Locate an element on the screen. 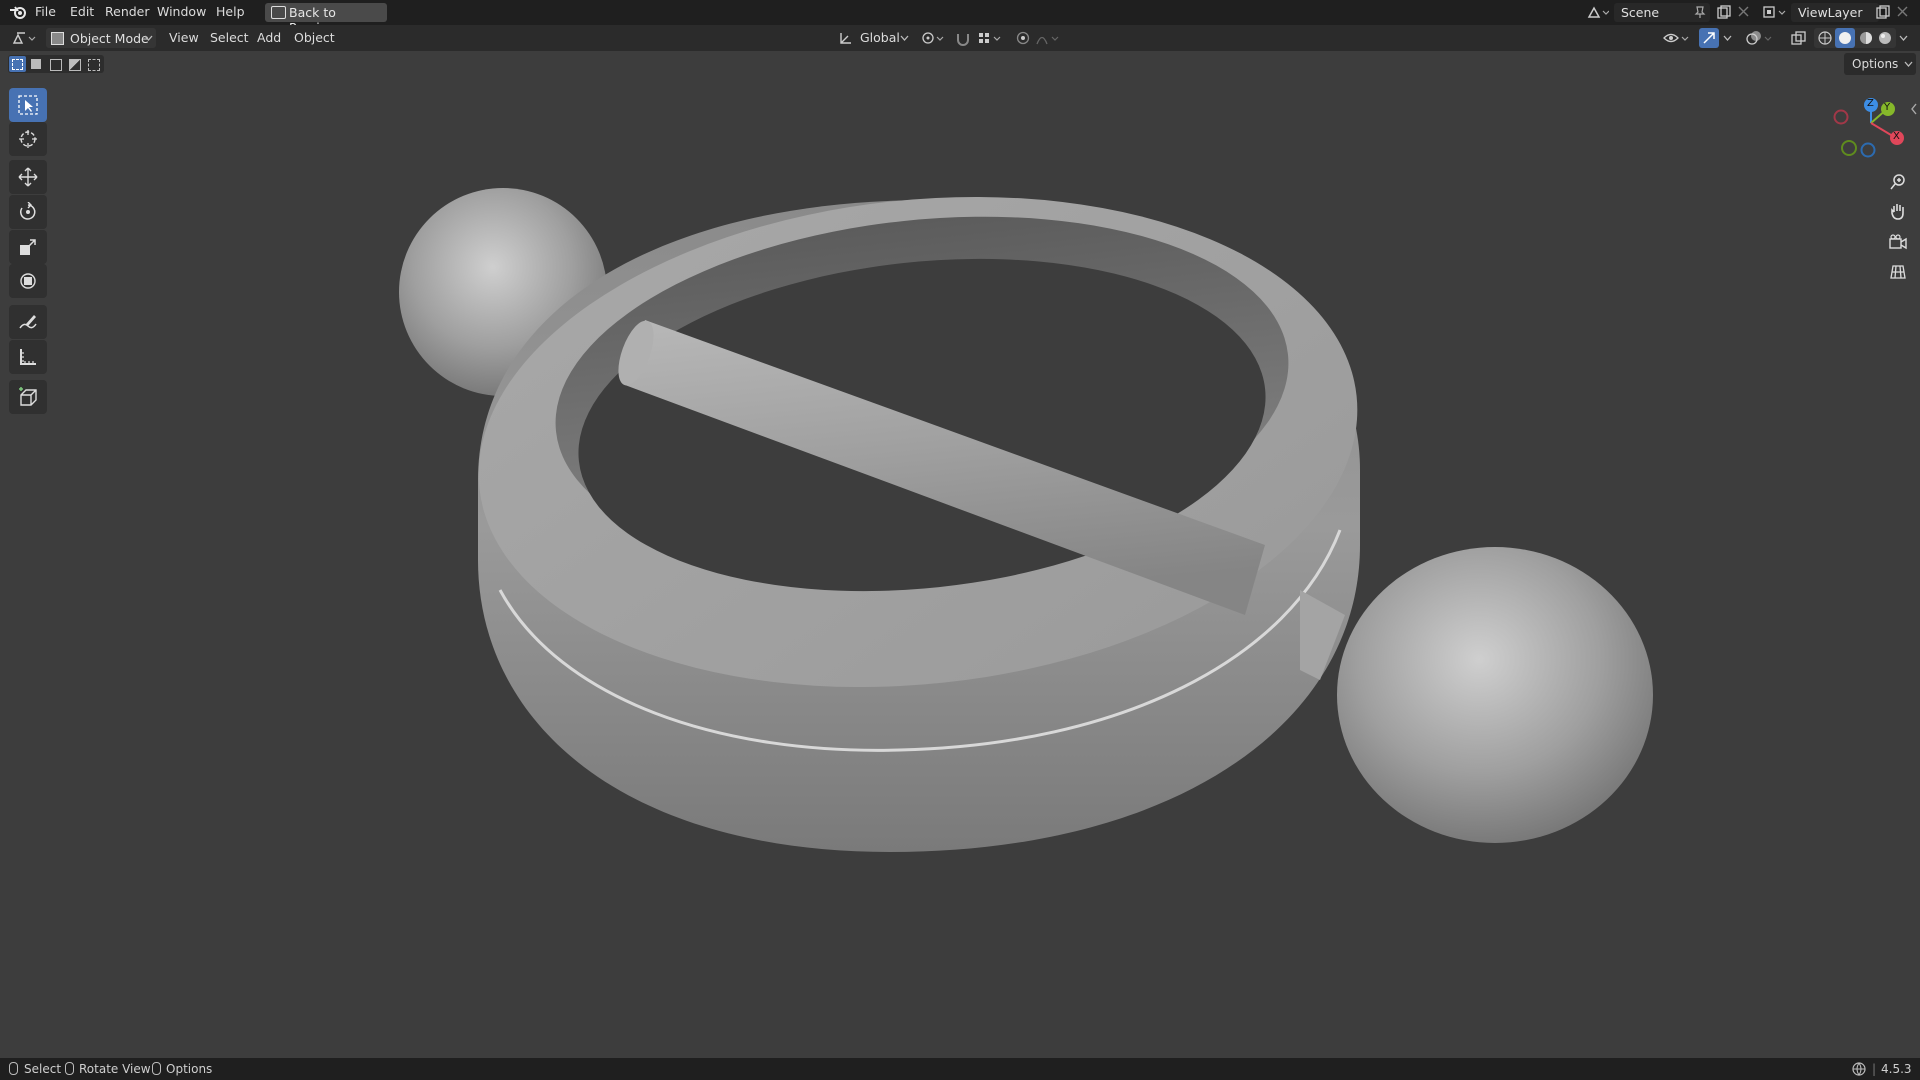 The image size is (1920, 1080). solid-shading-icon is located at coordinates (1845, 38).